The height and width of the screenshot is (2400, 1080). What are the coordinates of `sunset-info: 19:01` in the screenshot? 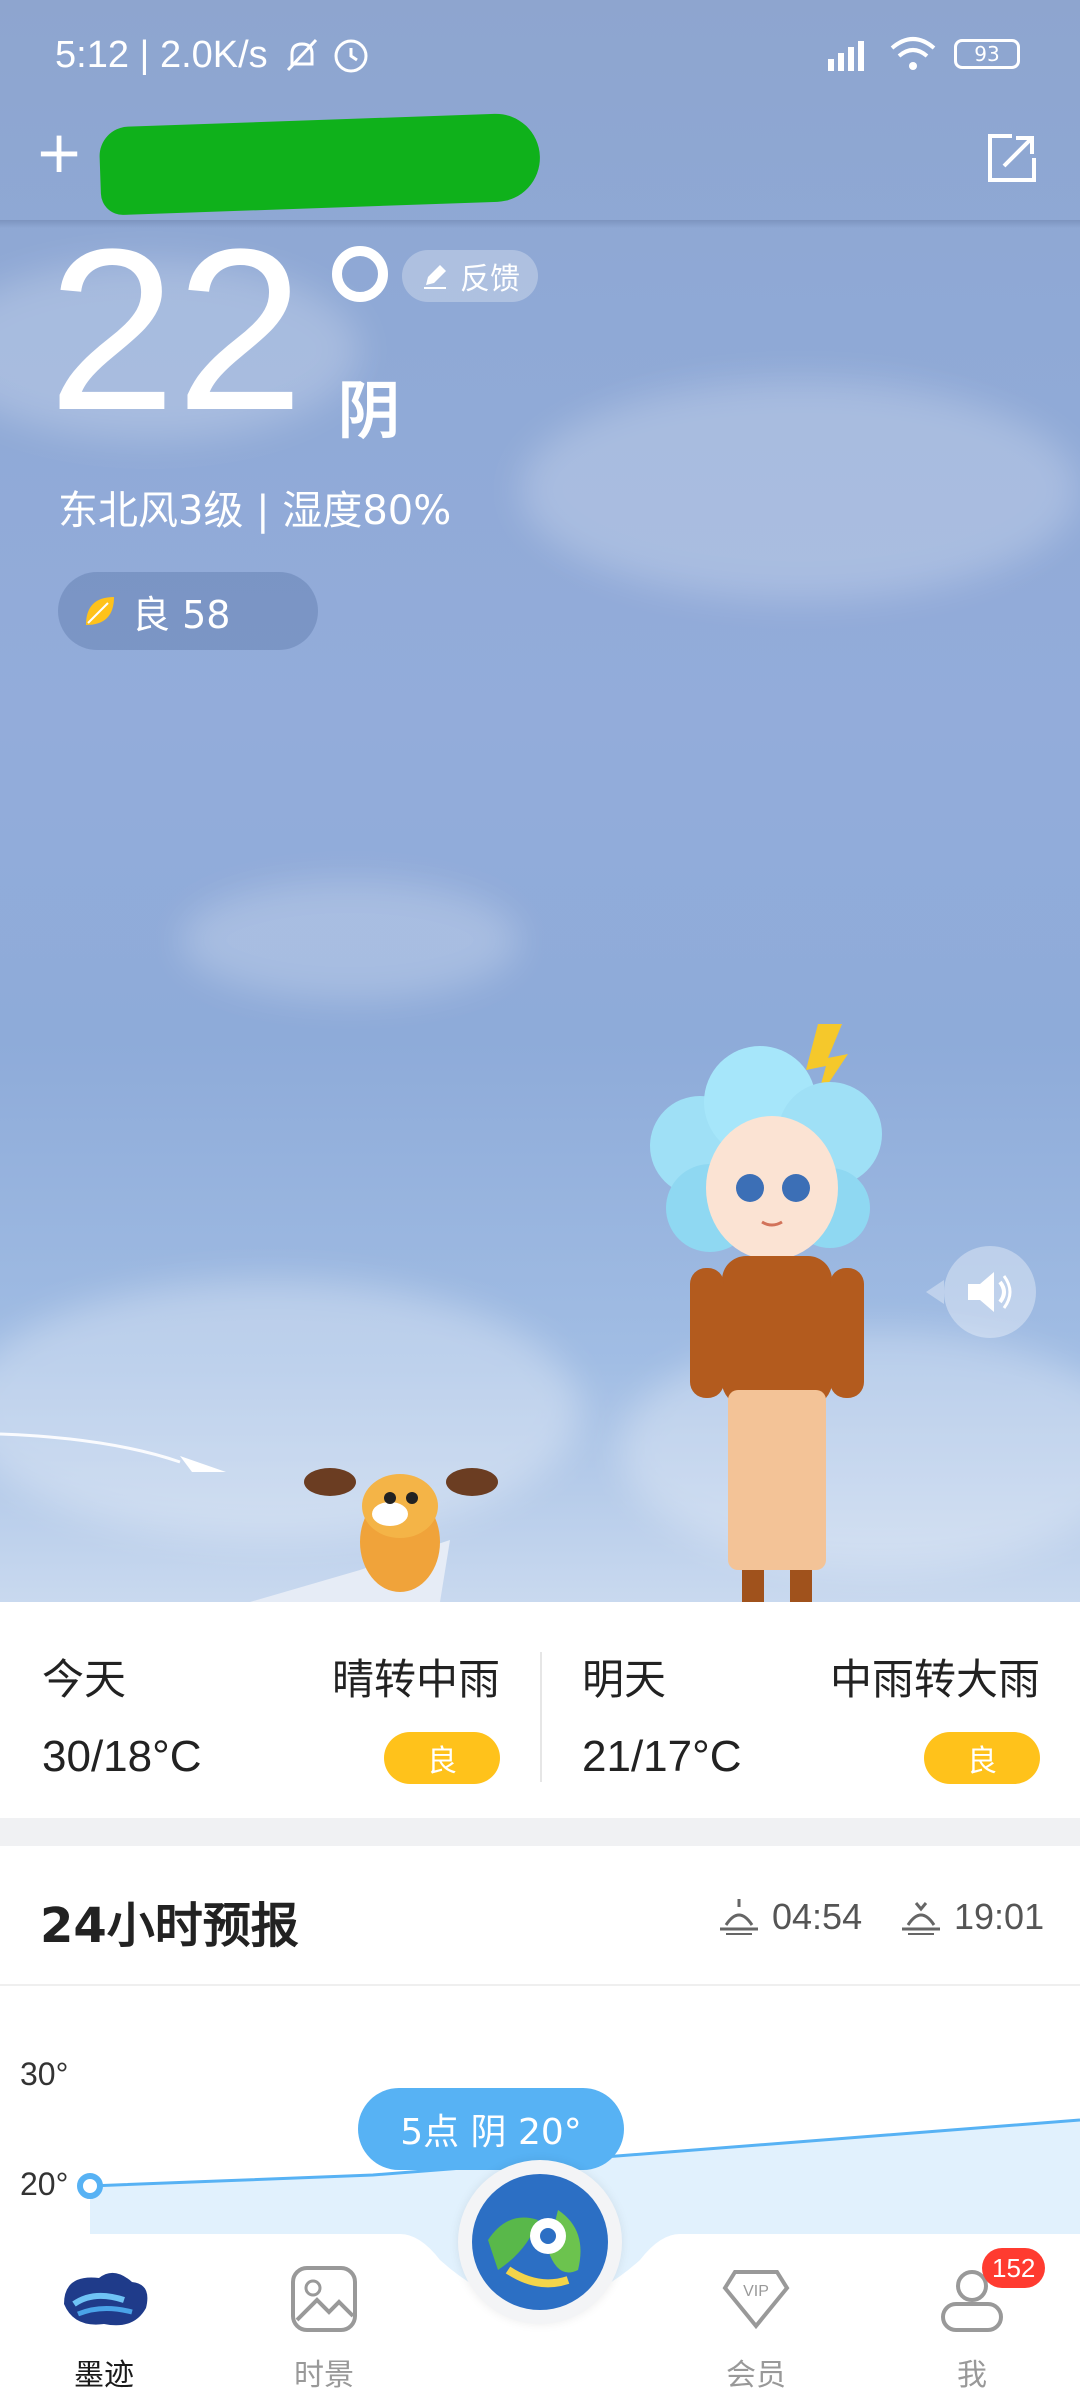 It's located at (971, 1917).